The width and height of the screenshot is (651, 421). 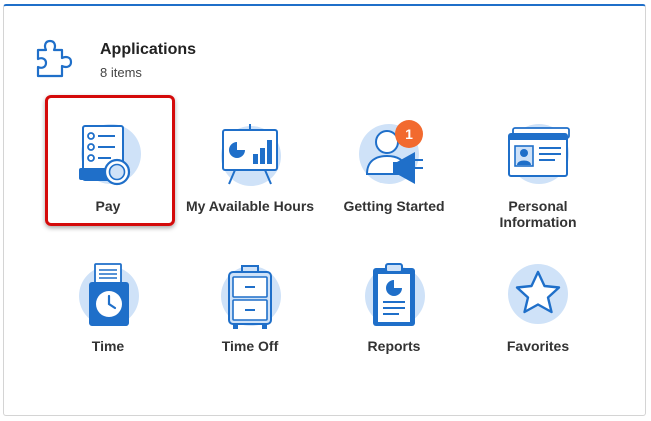 What do you see at coordinates (395, 294) in the screenshot?
I see `report-clipboard-icon` at bounding box center [395, 294].